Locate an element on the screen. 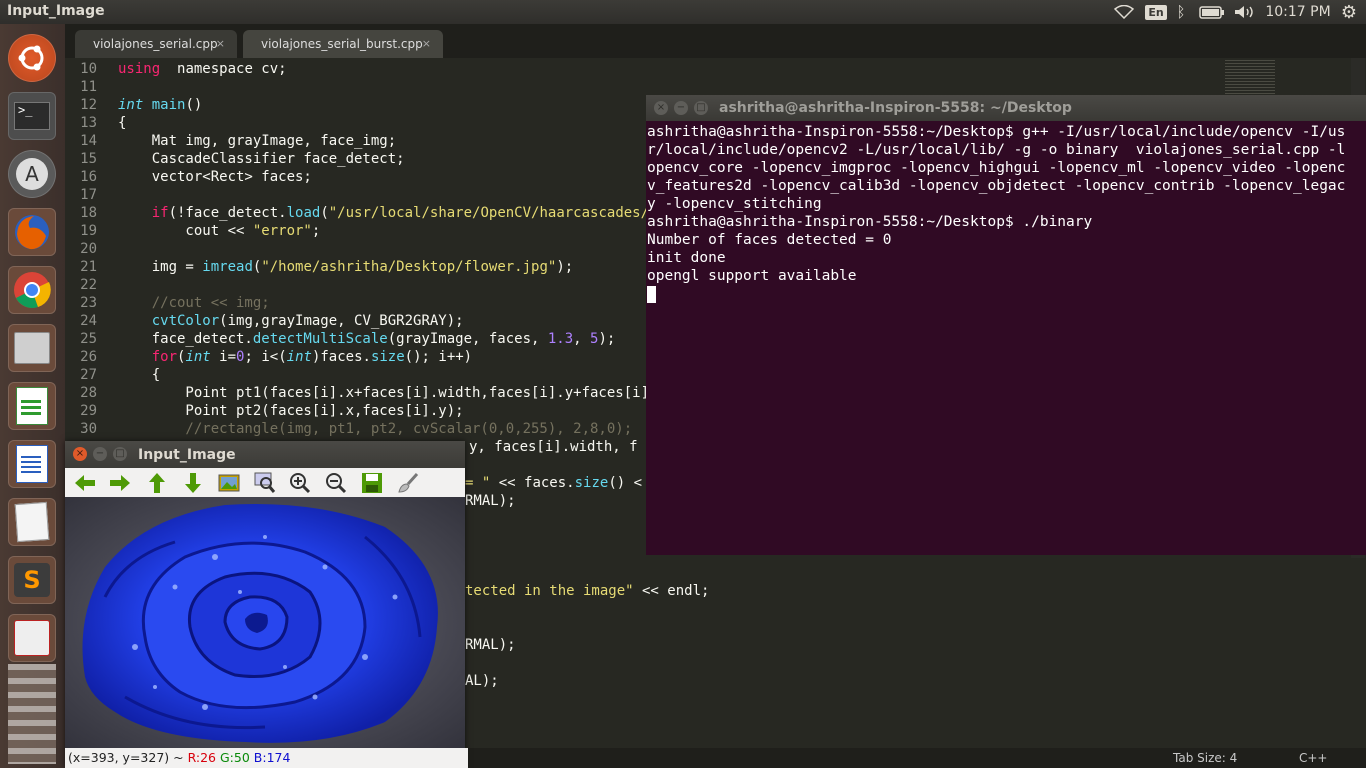 The width and height of the screenshot is (1366, 768). zoom-in-icon is located at coordinates (300, 483).